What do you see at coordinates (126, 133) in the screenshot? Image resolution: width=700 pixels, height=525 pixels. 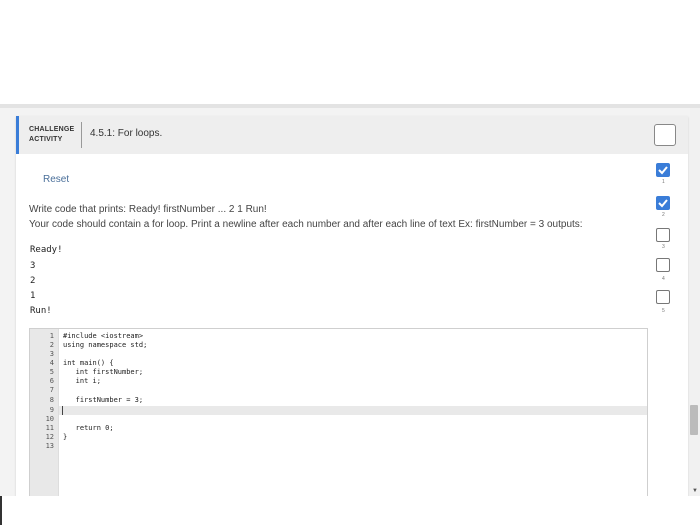 I see `activity-title: 4.5.1: For loops.` at bounding box center [126, 133].